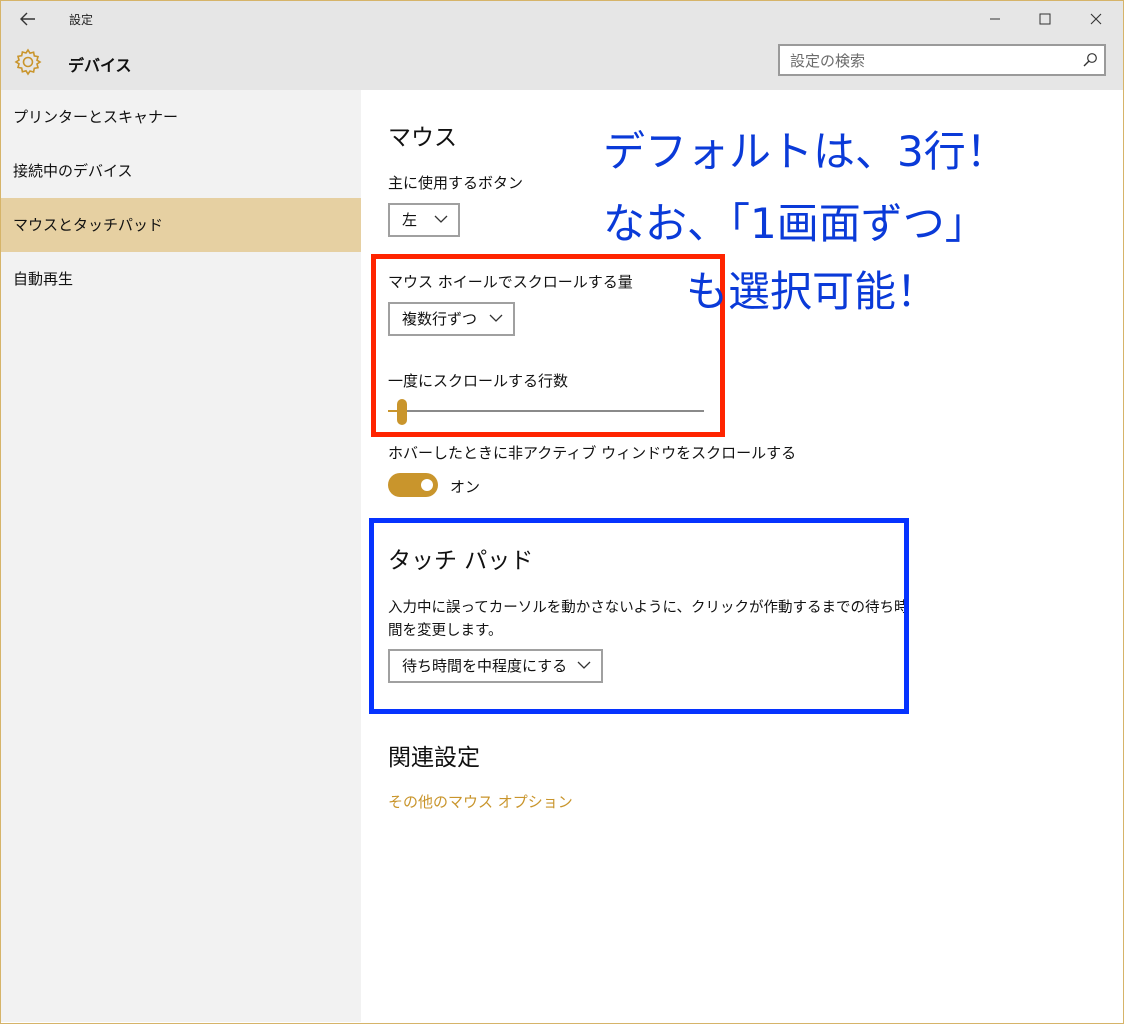  What do you see at coordinates (592, 453) in the screenshot?
I see `inactive-scroll-label: ホバーしたときに非アクティブ ウィンドウをスクロールする` at bounding box center [592, 453].